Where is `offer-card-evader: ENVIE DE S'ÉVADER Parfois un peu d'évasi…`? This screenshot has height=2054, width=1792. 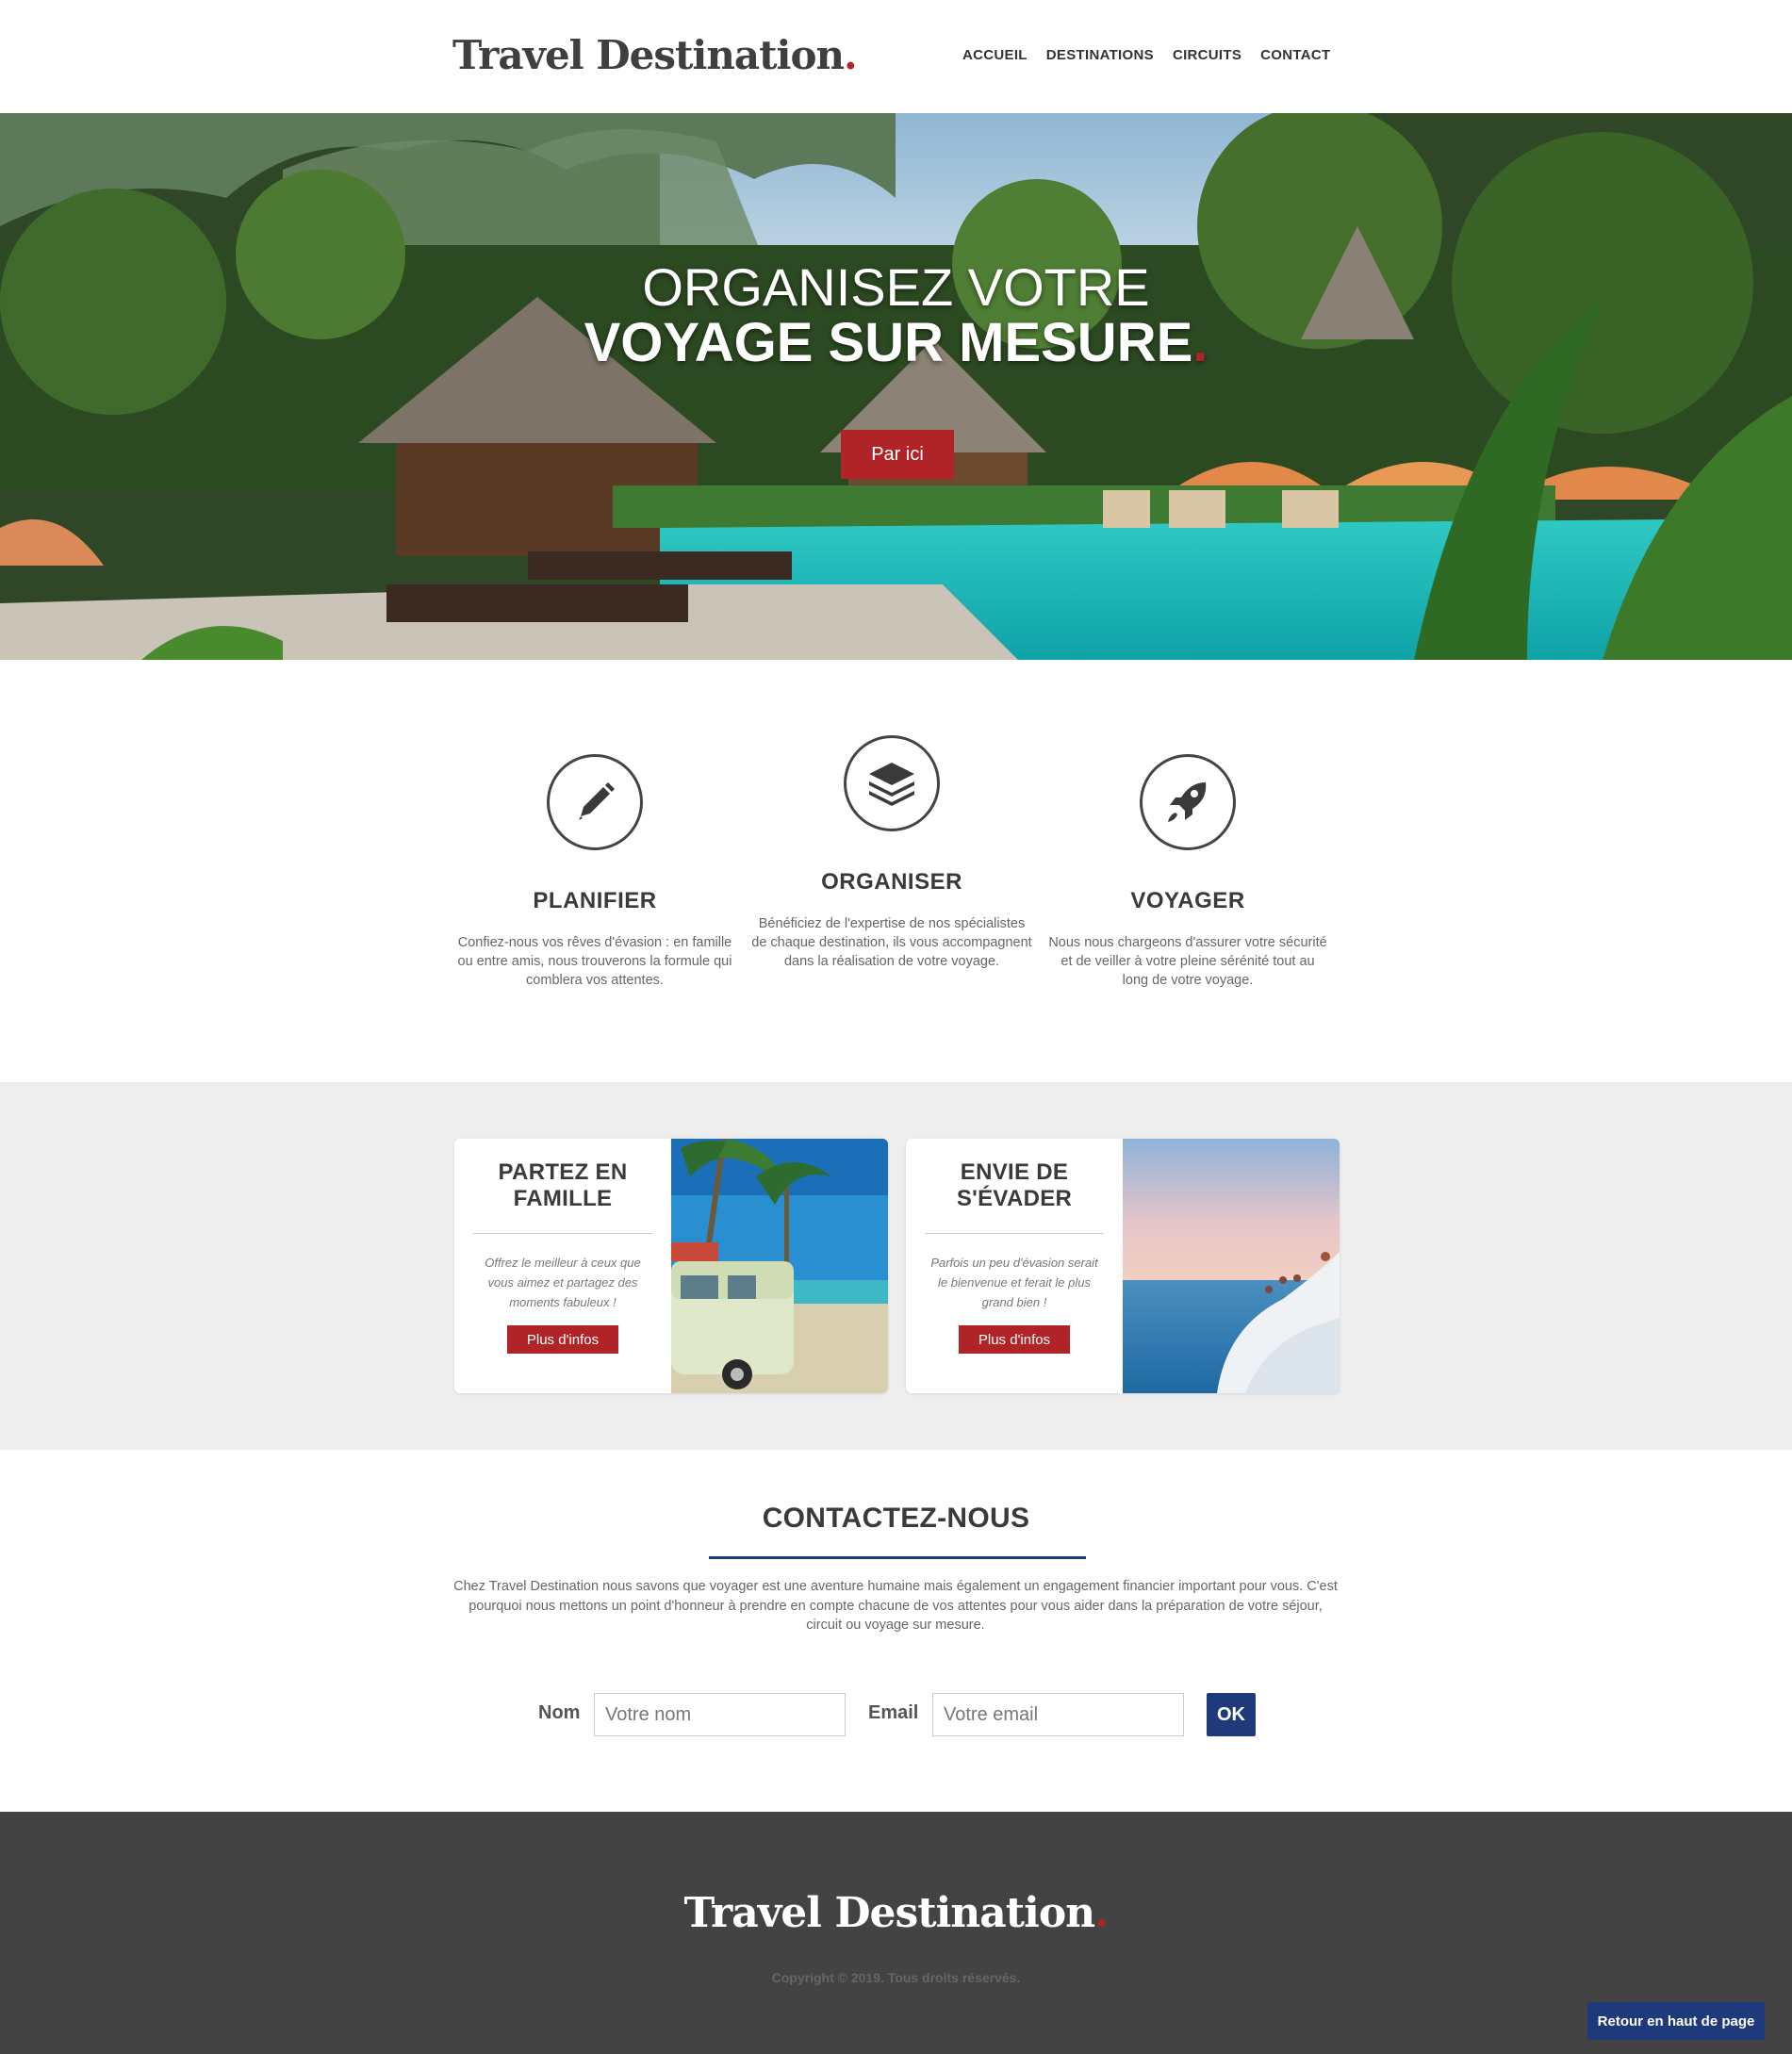
offer-card-evader: ENVIE DE S'ÉVADER Parfois un peu d'évasi… is located at coordinates (1123, 1266).